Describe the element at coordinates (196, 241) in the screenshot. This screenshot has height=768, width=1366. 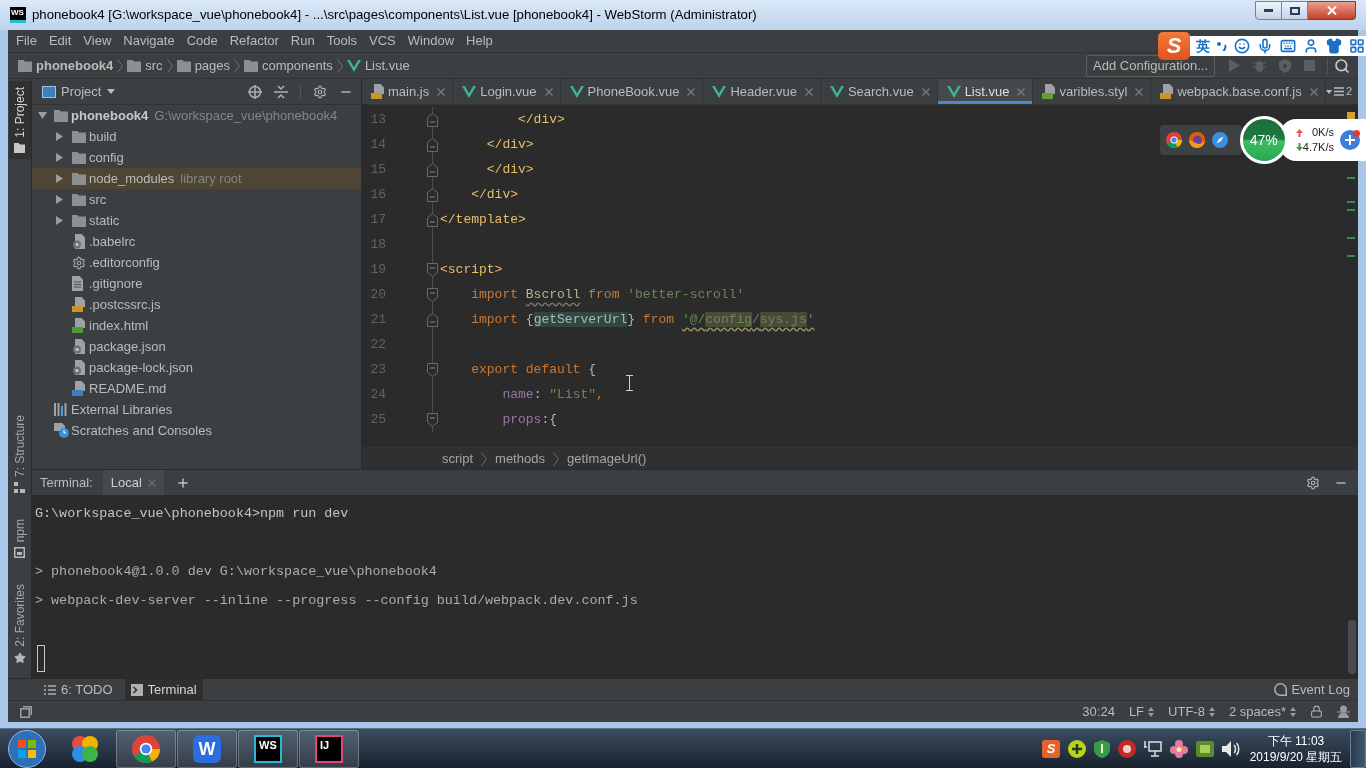
I see `tree-item: .babelrc` at that location.